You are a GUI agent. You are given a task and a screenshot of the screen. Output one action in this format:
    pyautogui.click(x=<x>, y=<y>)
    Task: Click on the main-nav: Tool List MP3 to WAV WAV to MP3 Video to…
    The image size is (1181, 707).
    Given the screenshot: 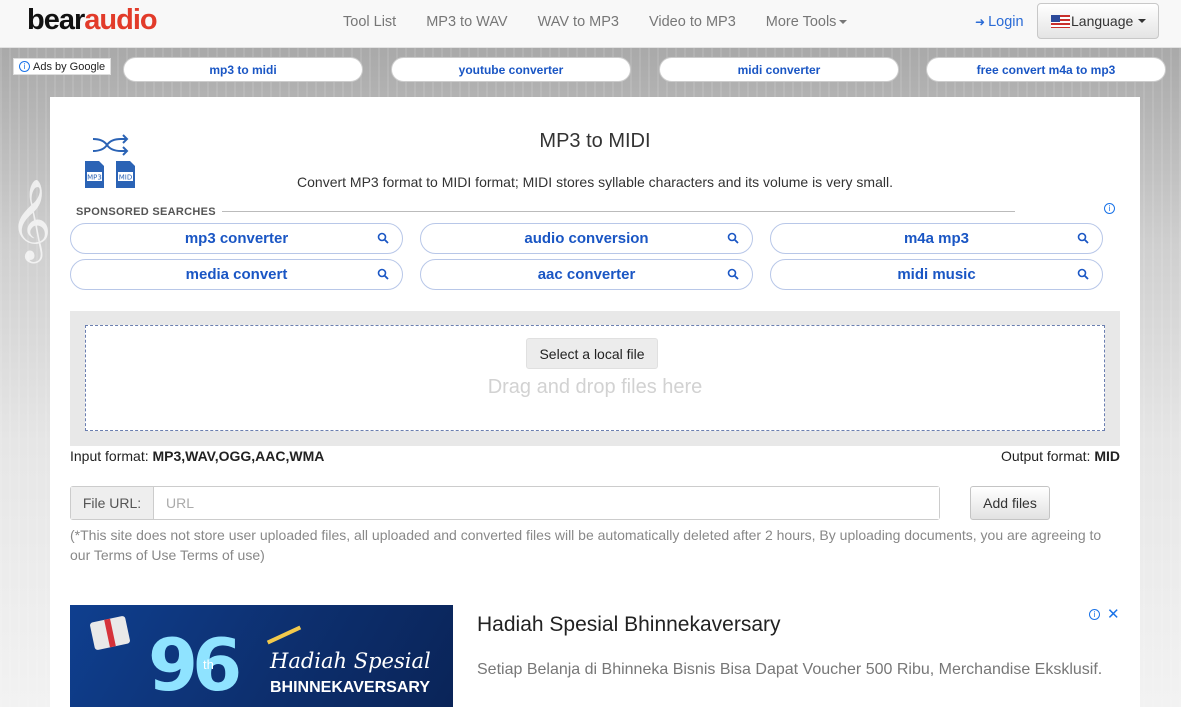 What is the action you would take?
    pyautogui.click(x=610, y=22)
    